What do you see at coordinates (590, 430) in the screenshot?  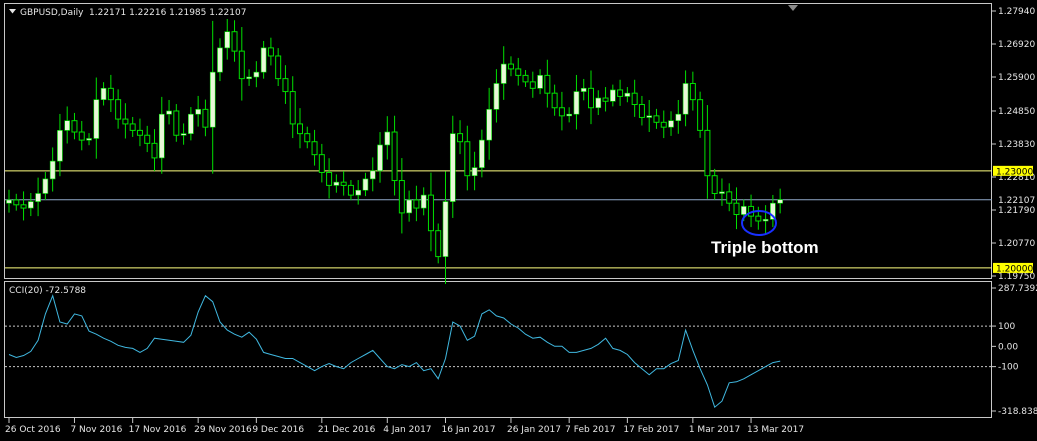 I see `time-tick-label: 7 Feb 2017` at bounding box center [590, 430].